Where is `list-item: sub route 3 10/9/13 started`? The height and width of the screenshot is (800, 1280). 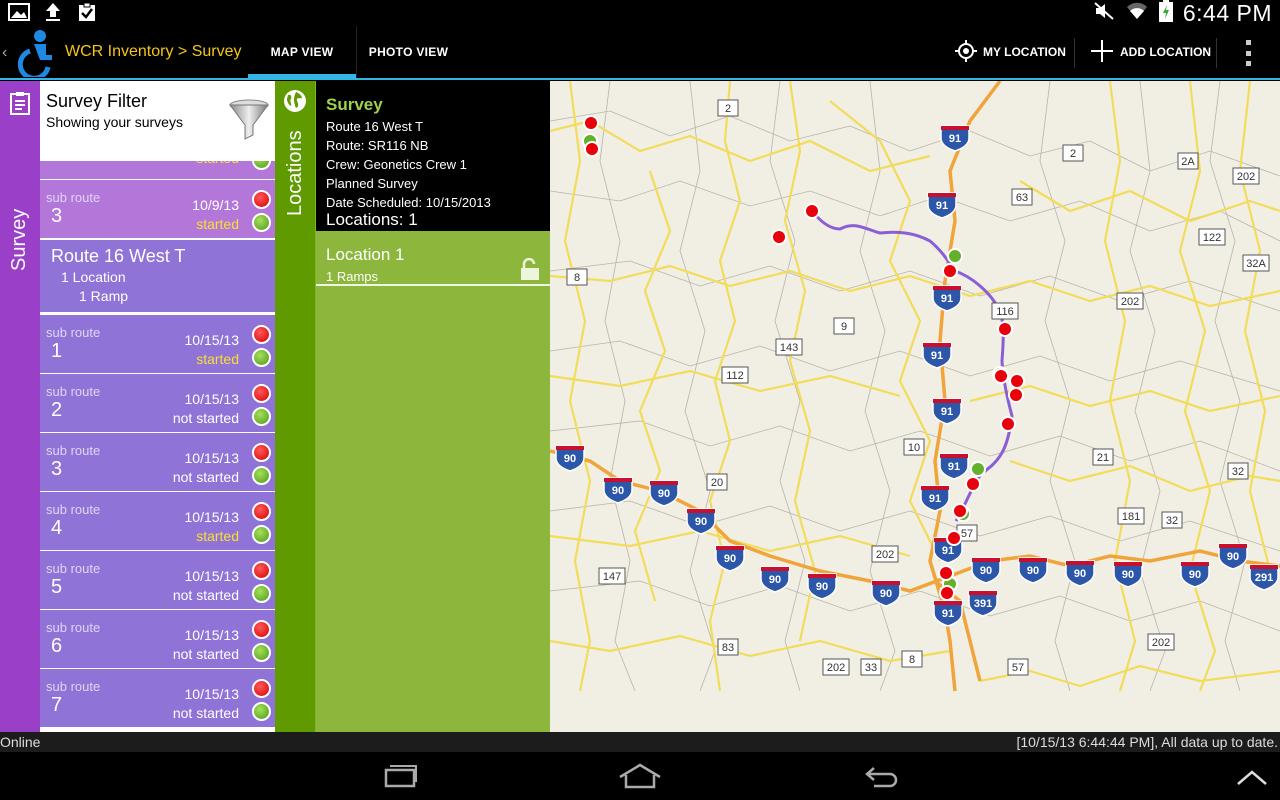
list-item: sub route 3 10/9/13 started is located at coordinates (157, 208).